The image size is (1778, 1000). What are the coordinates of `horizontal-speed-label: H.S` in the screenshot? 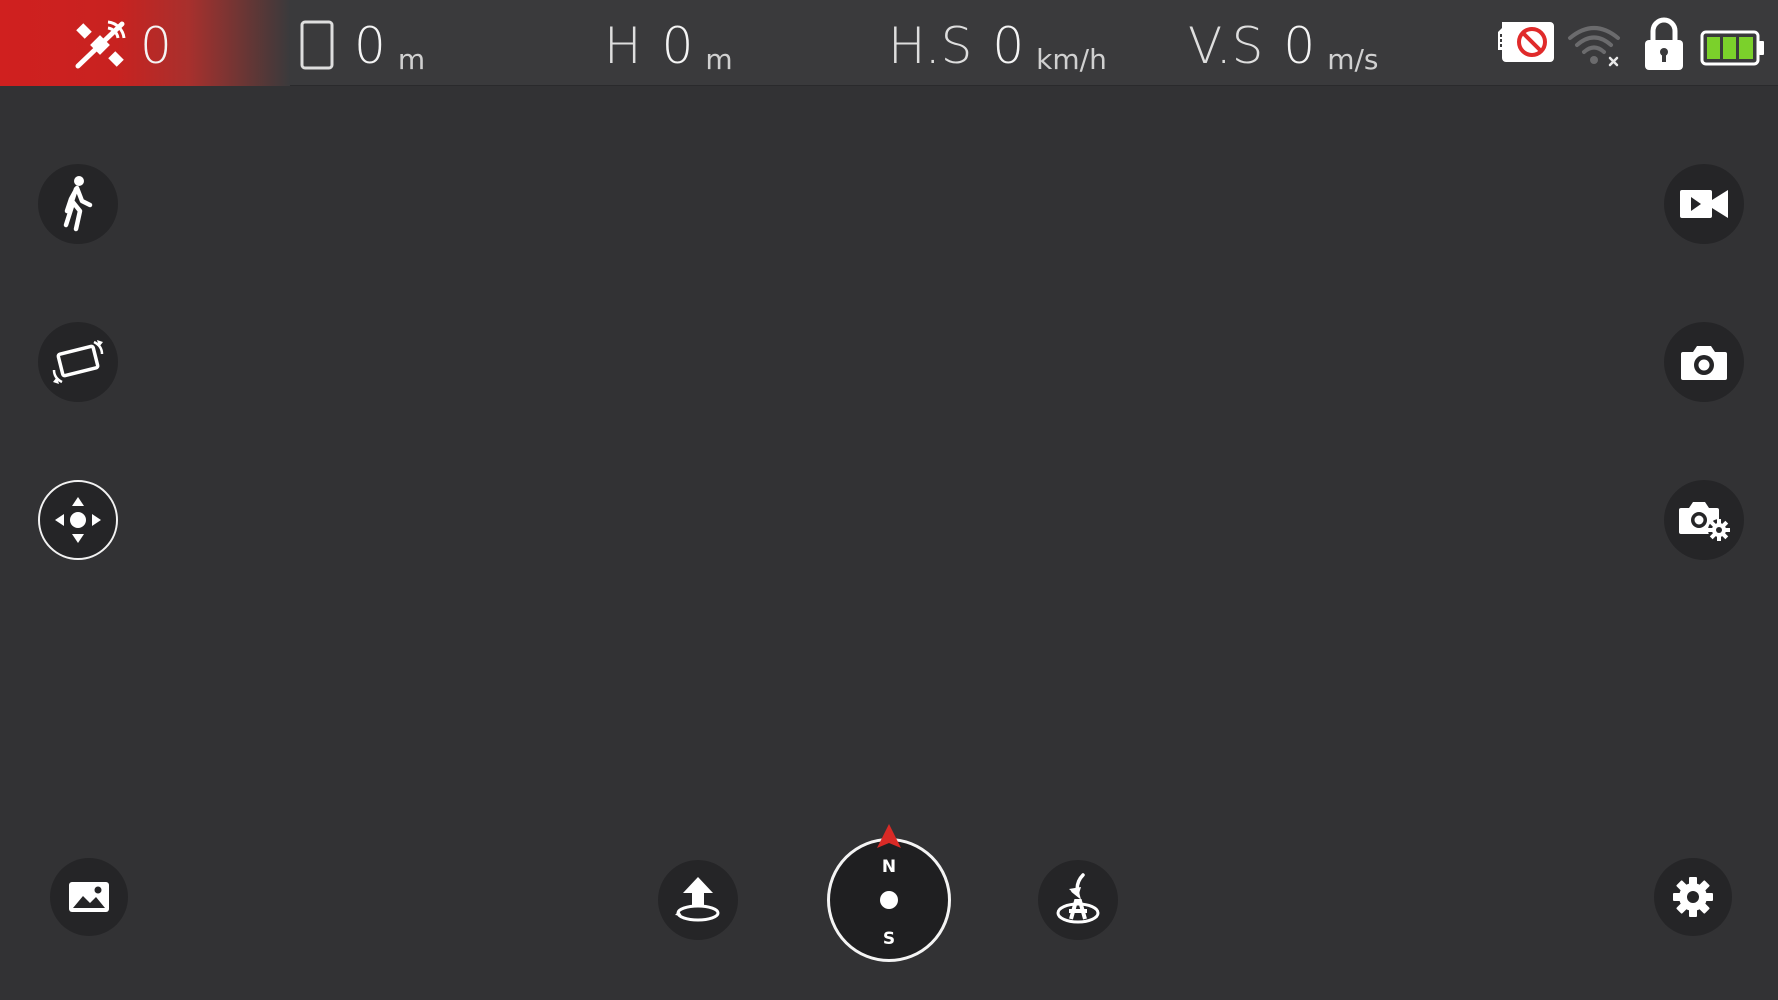 It's located at (930, 46).